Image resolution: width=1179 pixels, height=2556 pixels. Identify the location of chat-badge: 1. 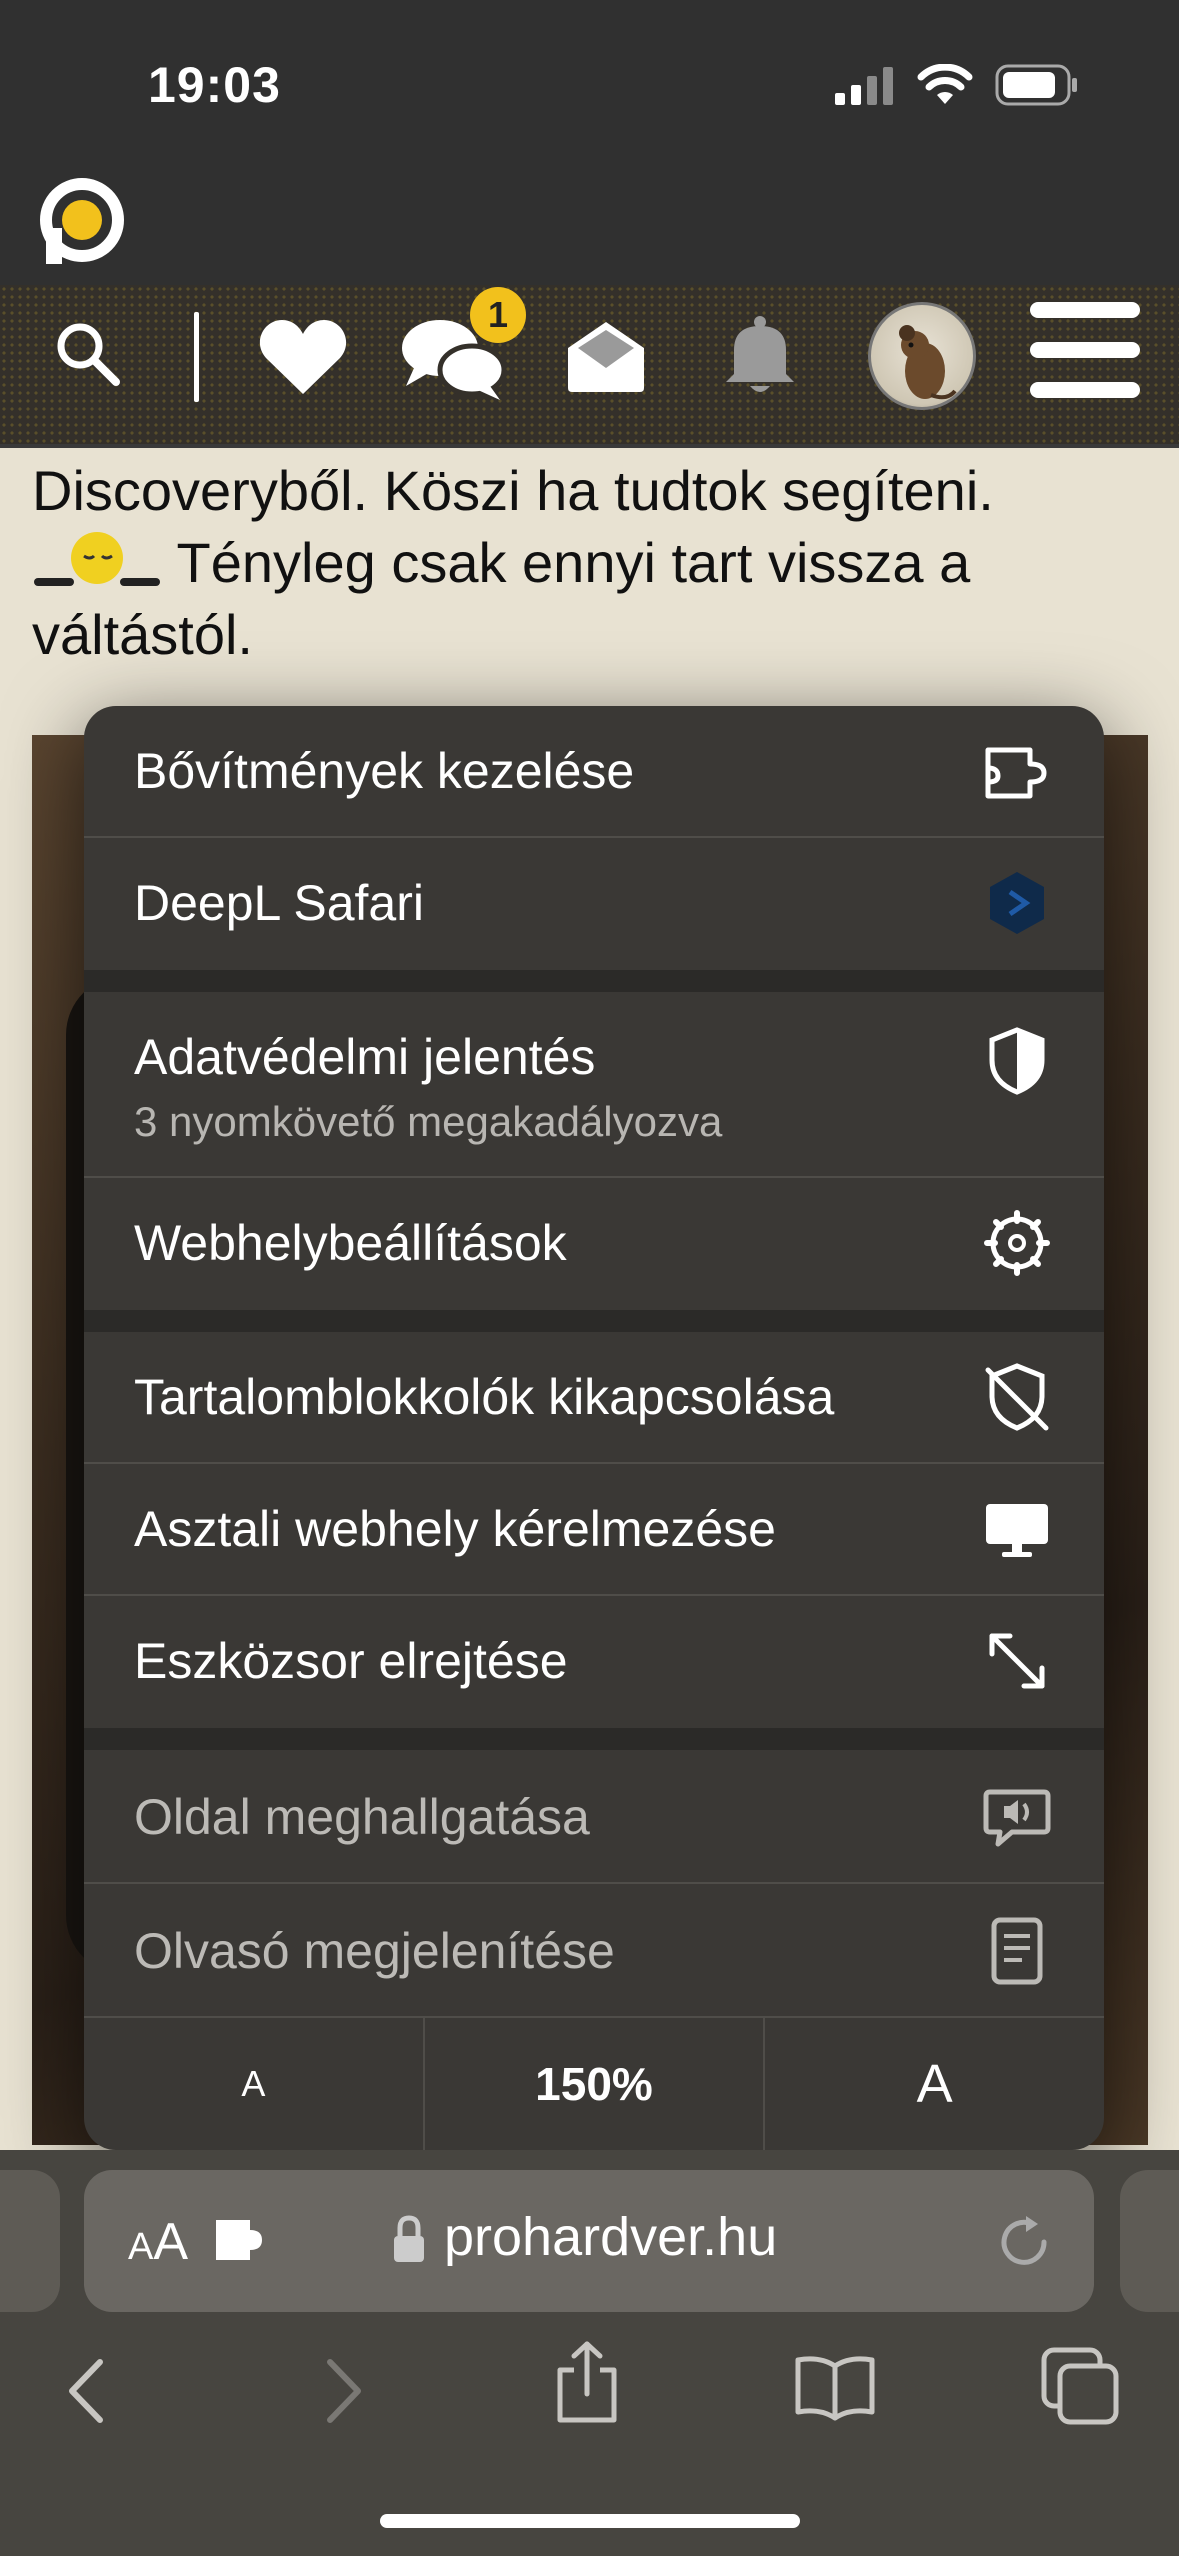
(498, 315).